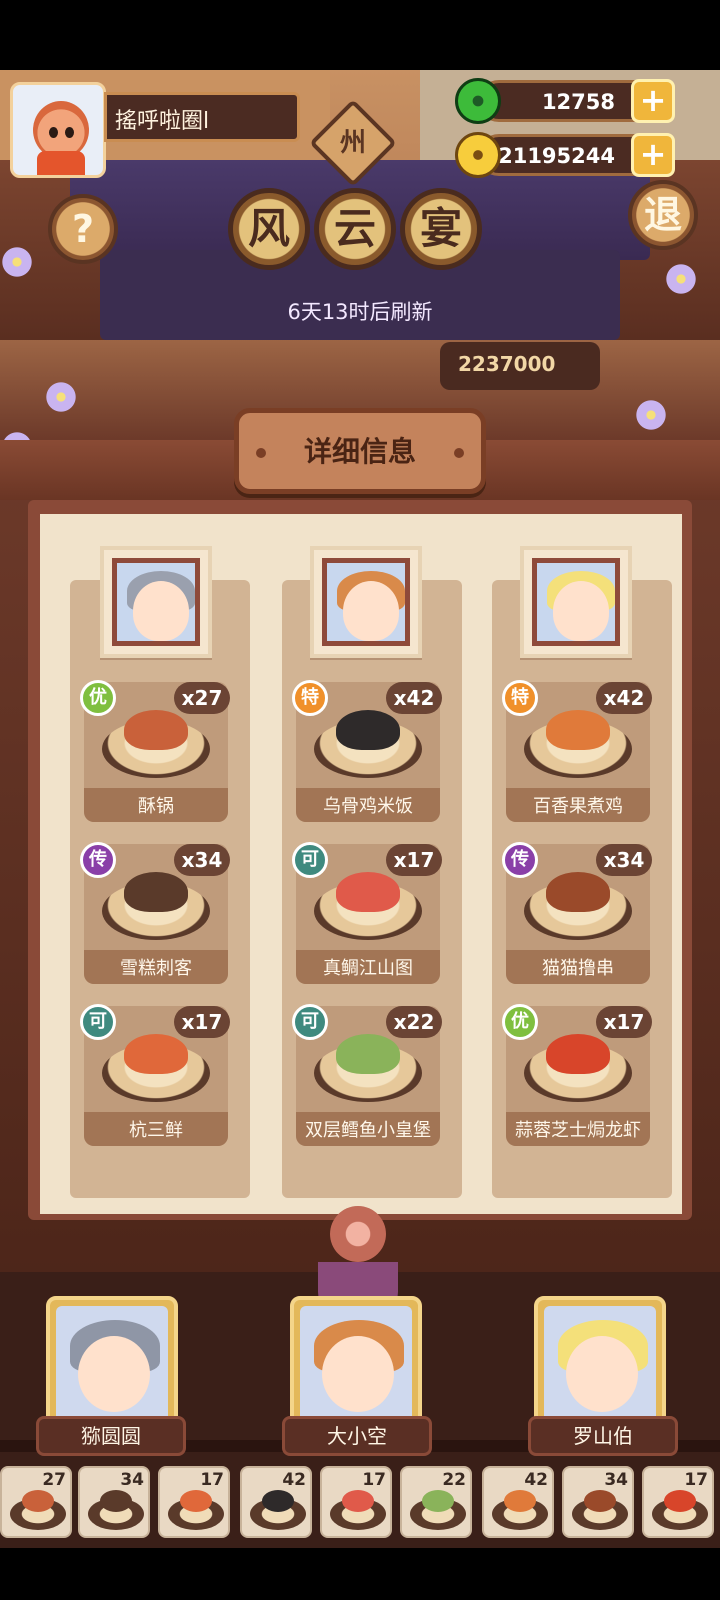 The height and width of the screenshot is (1600, 720). What do you see at coordinates (556, 156) in the screenshot?
I see `coin-value: 21195244` at bounding box center [556, 156].